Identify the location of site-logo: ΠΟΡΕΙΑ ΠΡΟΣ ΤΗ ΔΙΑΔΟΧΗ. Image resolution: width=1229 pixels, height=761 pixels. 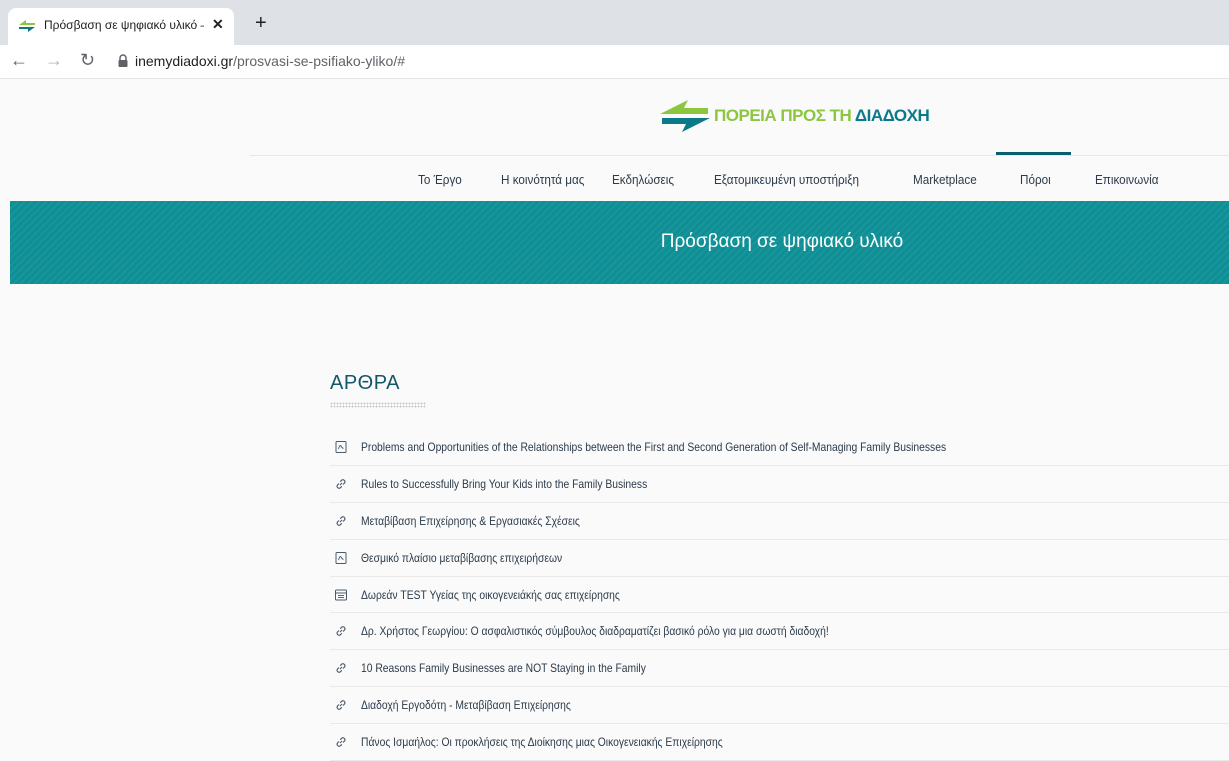
(794, 116).